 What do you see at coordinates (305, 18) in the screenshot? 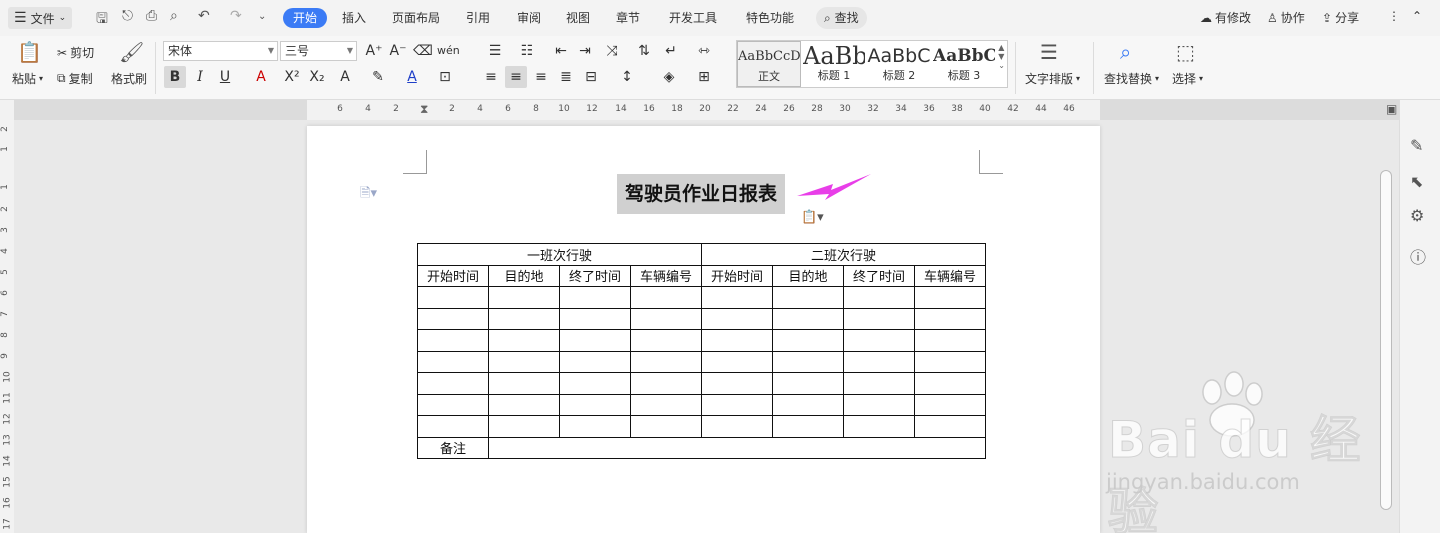
I see `tab-home: 开始` at bounding box center [305, 18].